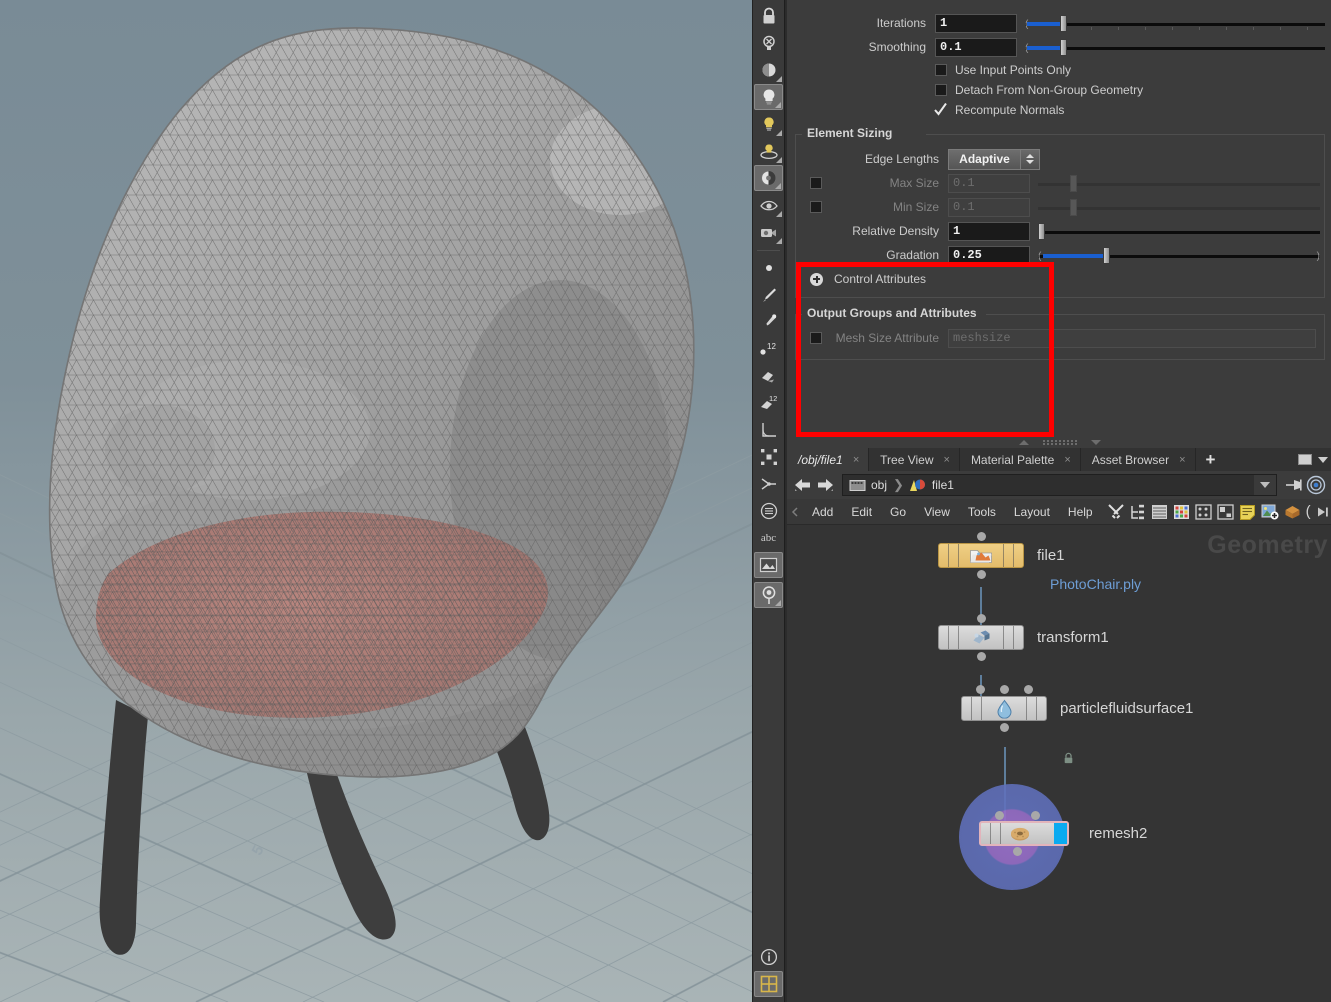 This screenshot has height=1002, width=1331. What do you see at coordinates (768, 205) in the screenshot?
I see `eye-look-icon` at bounding box center [768, 205].